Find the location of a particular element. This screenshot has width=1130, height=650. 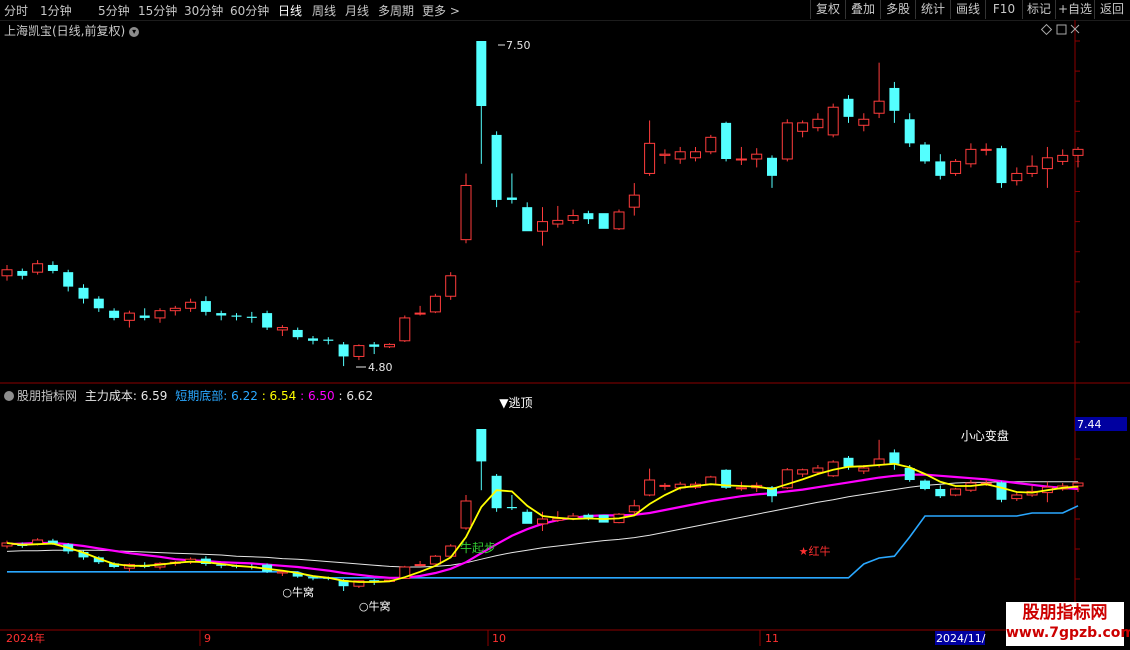

magenta-line-value: : 6.50 is located at coordinates (317, 396).